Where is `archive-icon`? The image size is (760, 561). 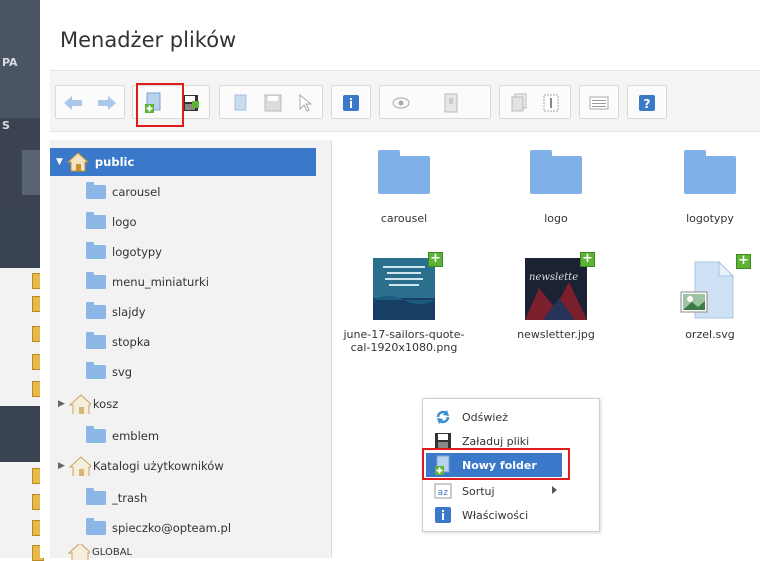
archive-icon is located at coordinates (451, 103).